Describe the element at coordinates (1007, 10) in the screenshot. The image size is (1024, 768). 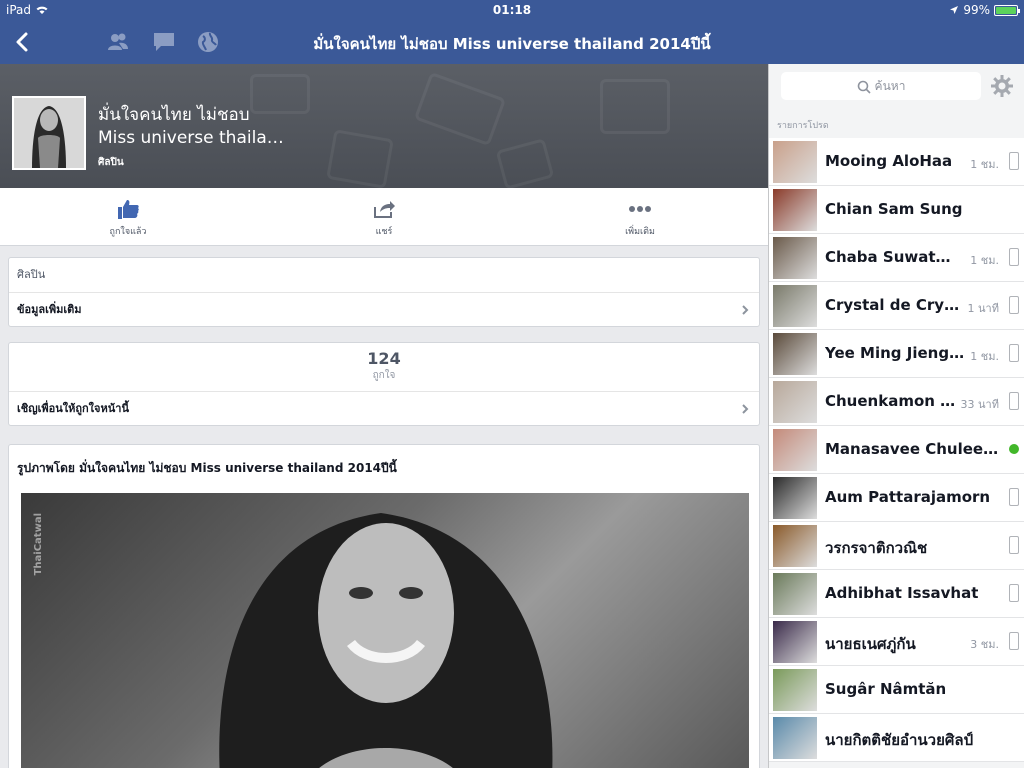
I see `battery-icon` at that location.